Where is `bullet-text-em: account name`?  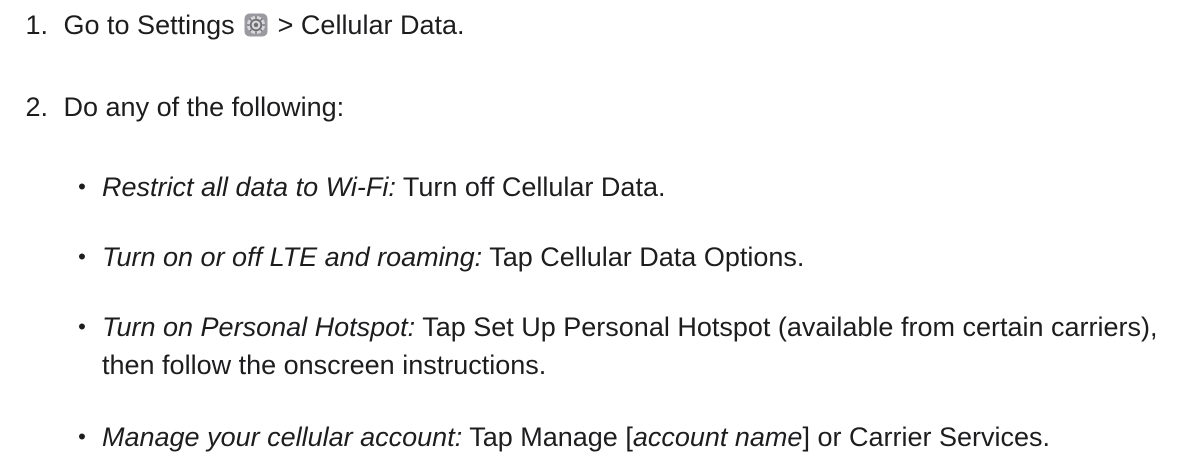 bullet-text-em: account name is located at coordinates (717, 437).